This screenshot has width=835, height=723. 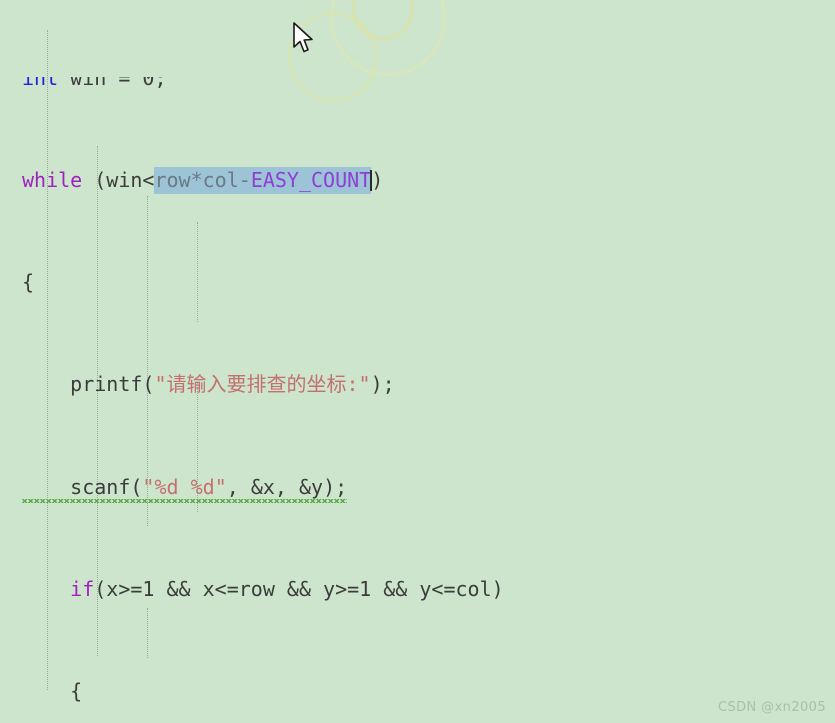 I want to click on token-macro-easy-count: EASY_COUNT, so click(x=311, y=179).